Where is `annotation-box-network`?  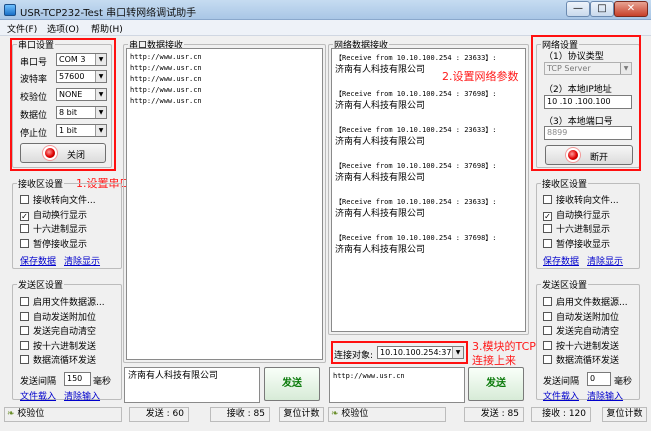
annotation-box-network is located at coordinates (586, 103).